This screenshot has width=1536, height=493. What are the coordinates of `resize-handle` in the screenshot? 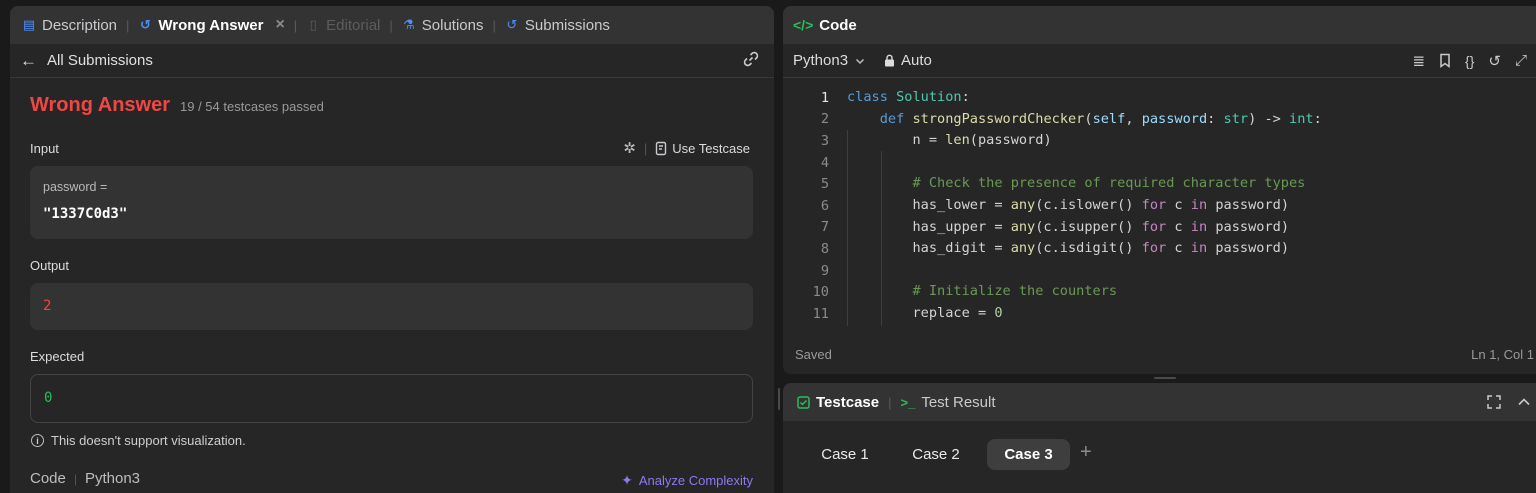 It's located at (1165, 378).